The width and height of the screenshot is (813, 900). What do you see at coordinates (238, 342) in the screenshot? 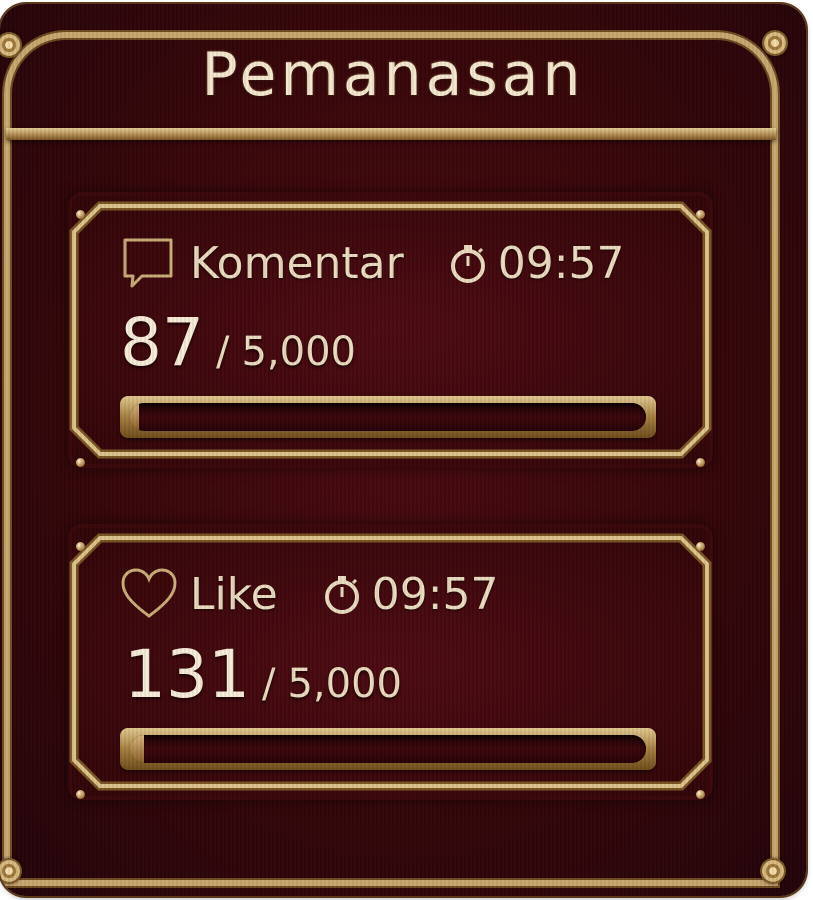
I see `progress-count: 87 / 5,000` at bounding box center [238, 342].